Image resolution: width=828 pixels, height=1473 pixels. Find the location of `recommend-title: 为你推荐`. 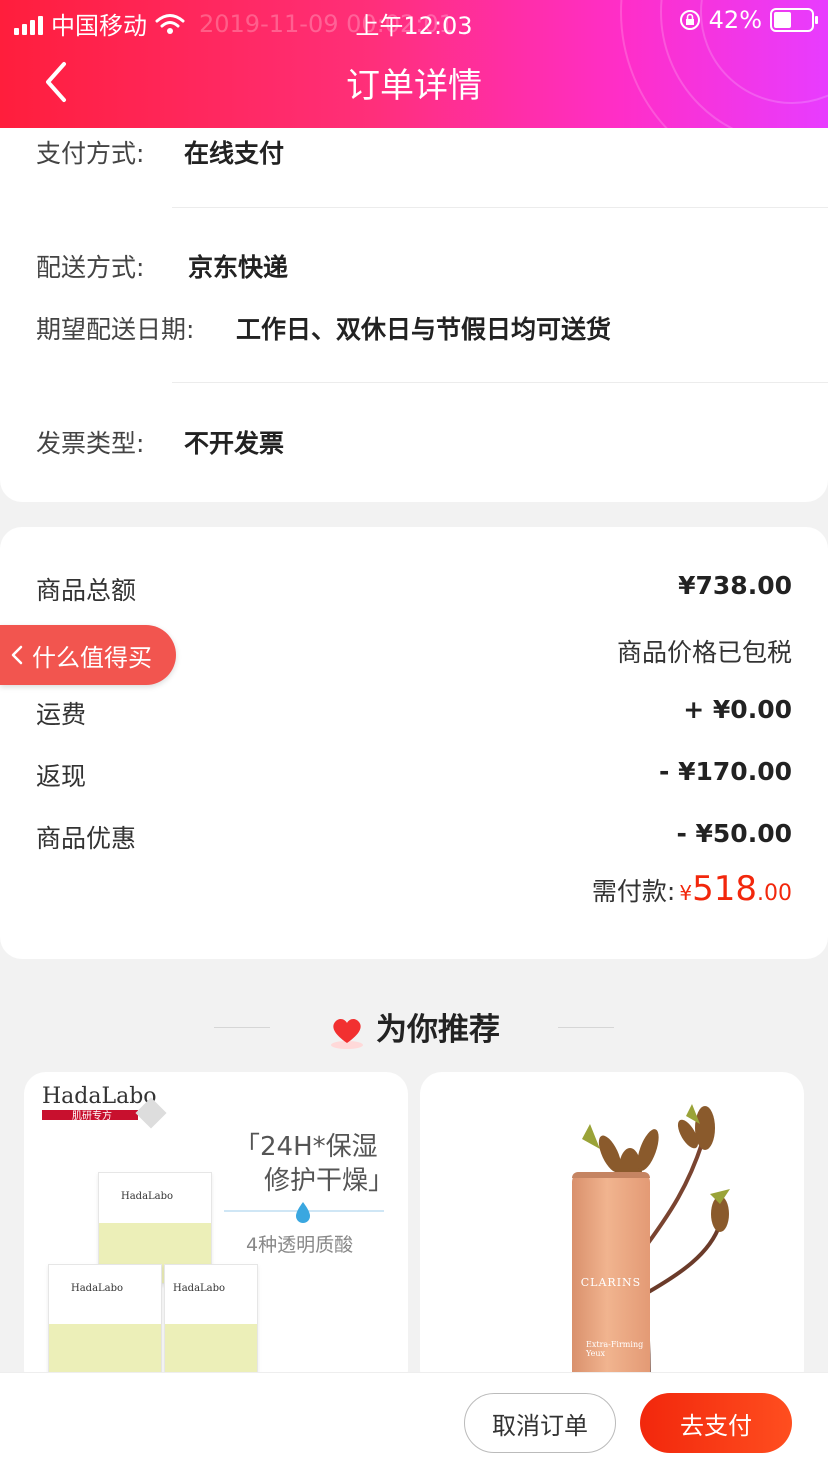

recommend-title: 为你推荐 is located at coordinates (414, 1026).